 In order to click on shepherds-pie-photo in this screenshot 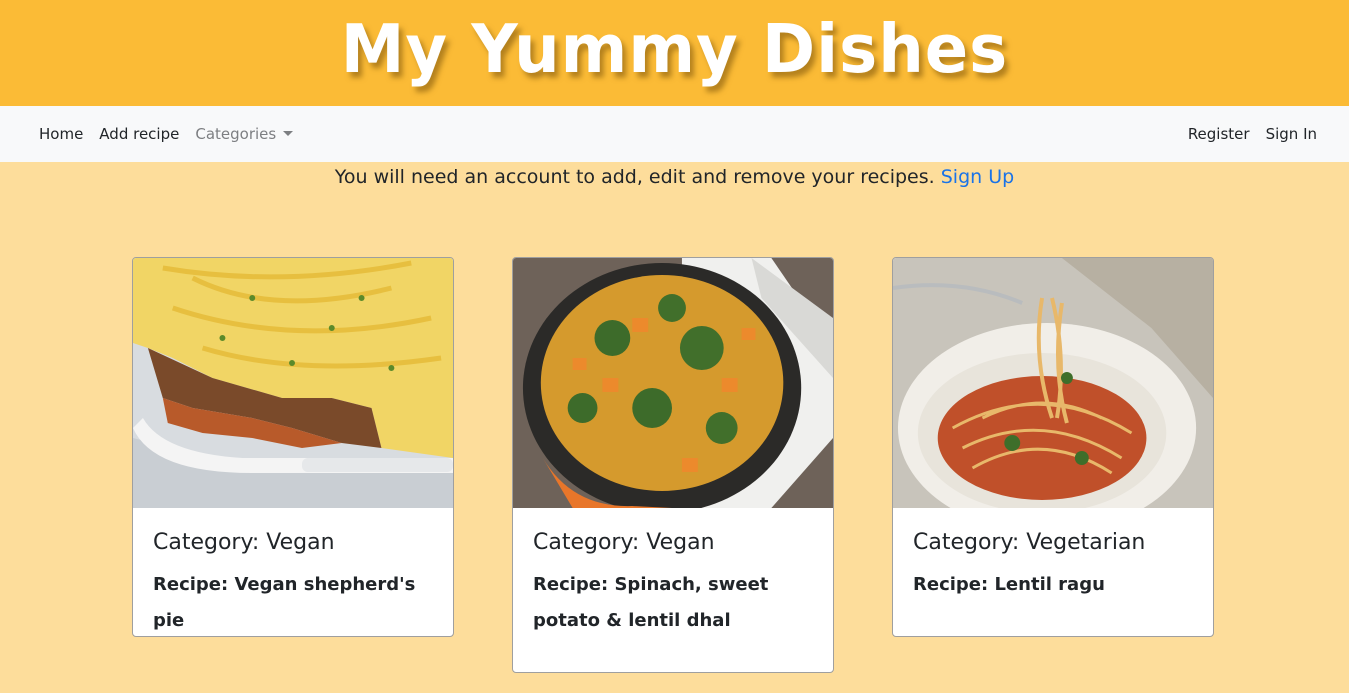, I will do `click(293, 383)`.